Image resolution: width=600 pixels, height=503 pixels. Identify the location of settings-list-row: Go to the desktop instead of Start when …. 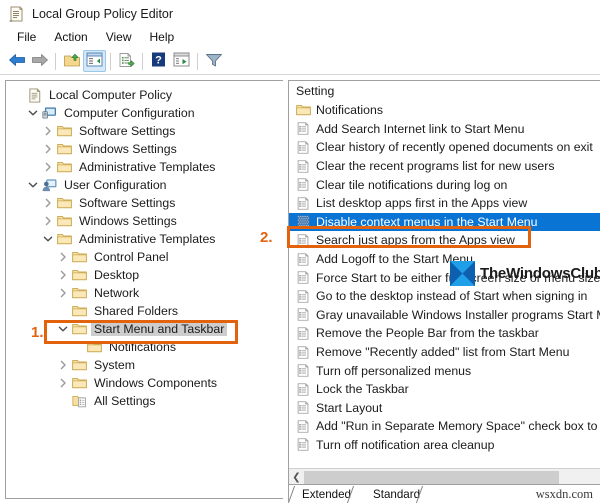
(444, 296).